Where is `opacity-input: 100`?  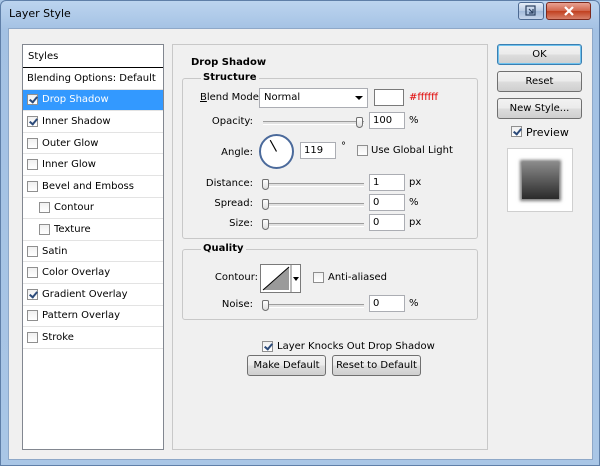
opacity-input: 100 is located at coordinates (387, 120).